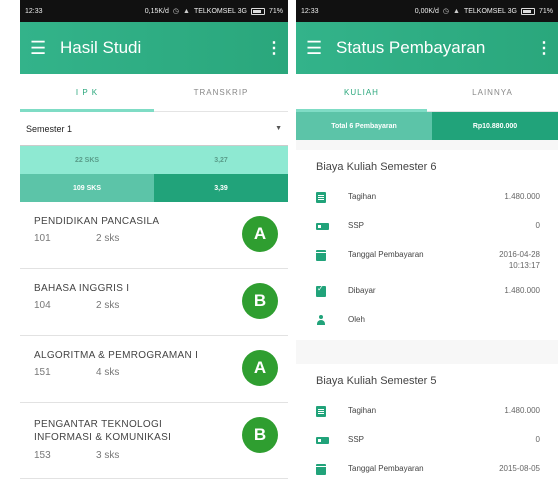 Image resolution: width=558 pixels, height=479 pixels. Describe the element at coordinates (154, 48) in the screenshot. I see `app-bar: ☰ Hasil Studi ⋮` at that location.